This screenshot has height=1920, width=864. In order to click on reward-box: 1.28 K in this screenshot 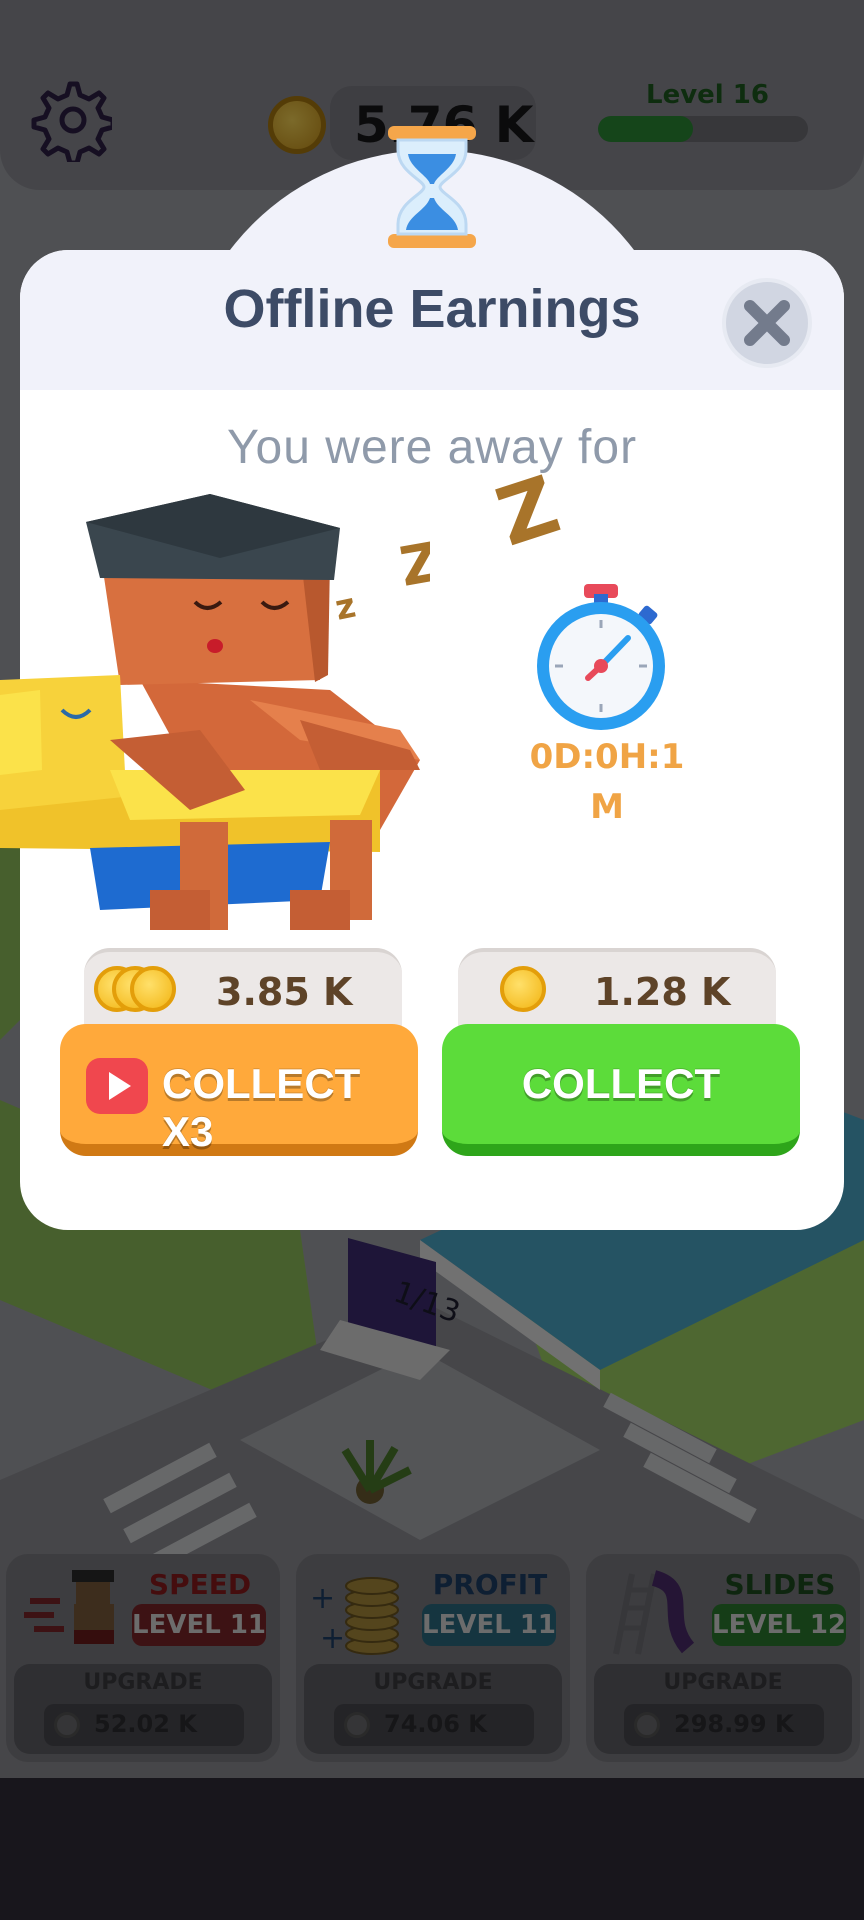, I will do `click(617, 988)`.